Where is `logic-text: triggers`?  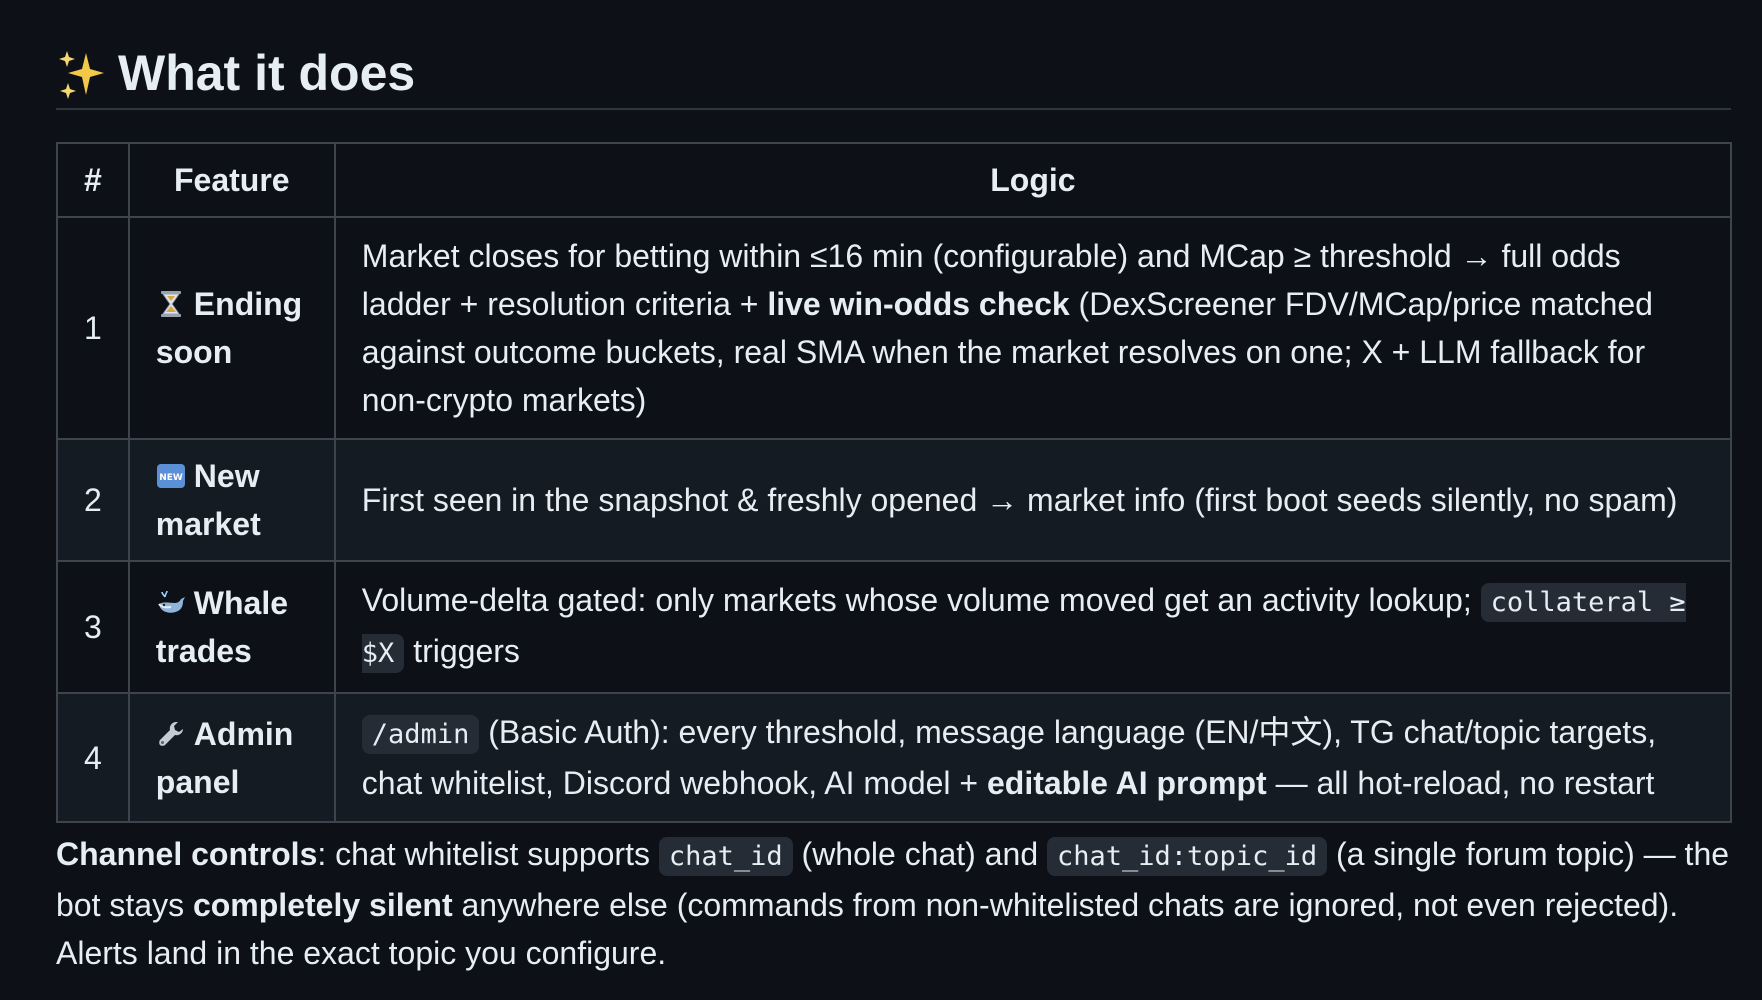
logic-text: triggers is located at coordinates (462, 651).